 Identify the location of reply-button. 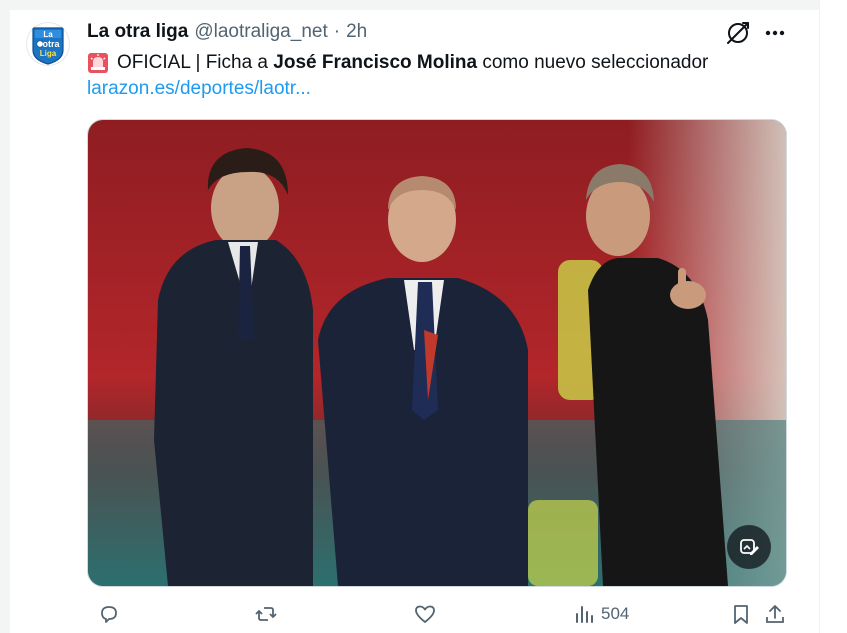
(109, 614).